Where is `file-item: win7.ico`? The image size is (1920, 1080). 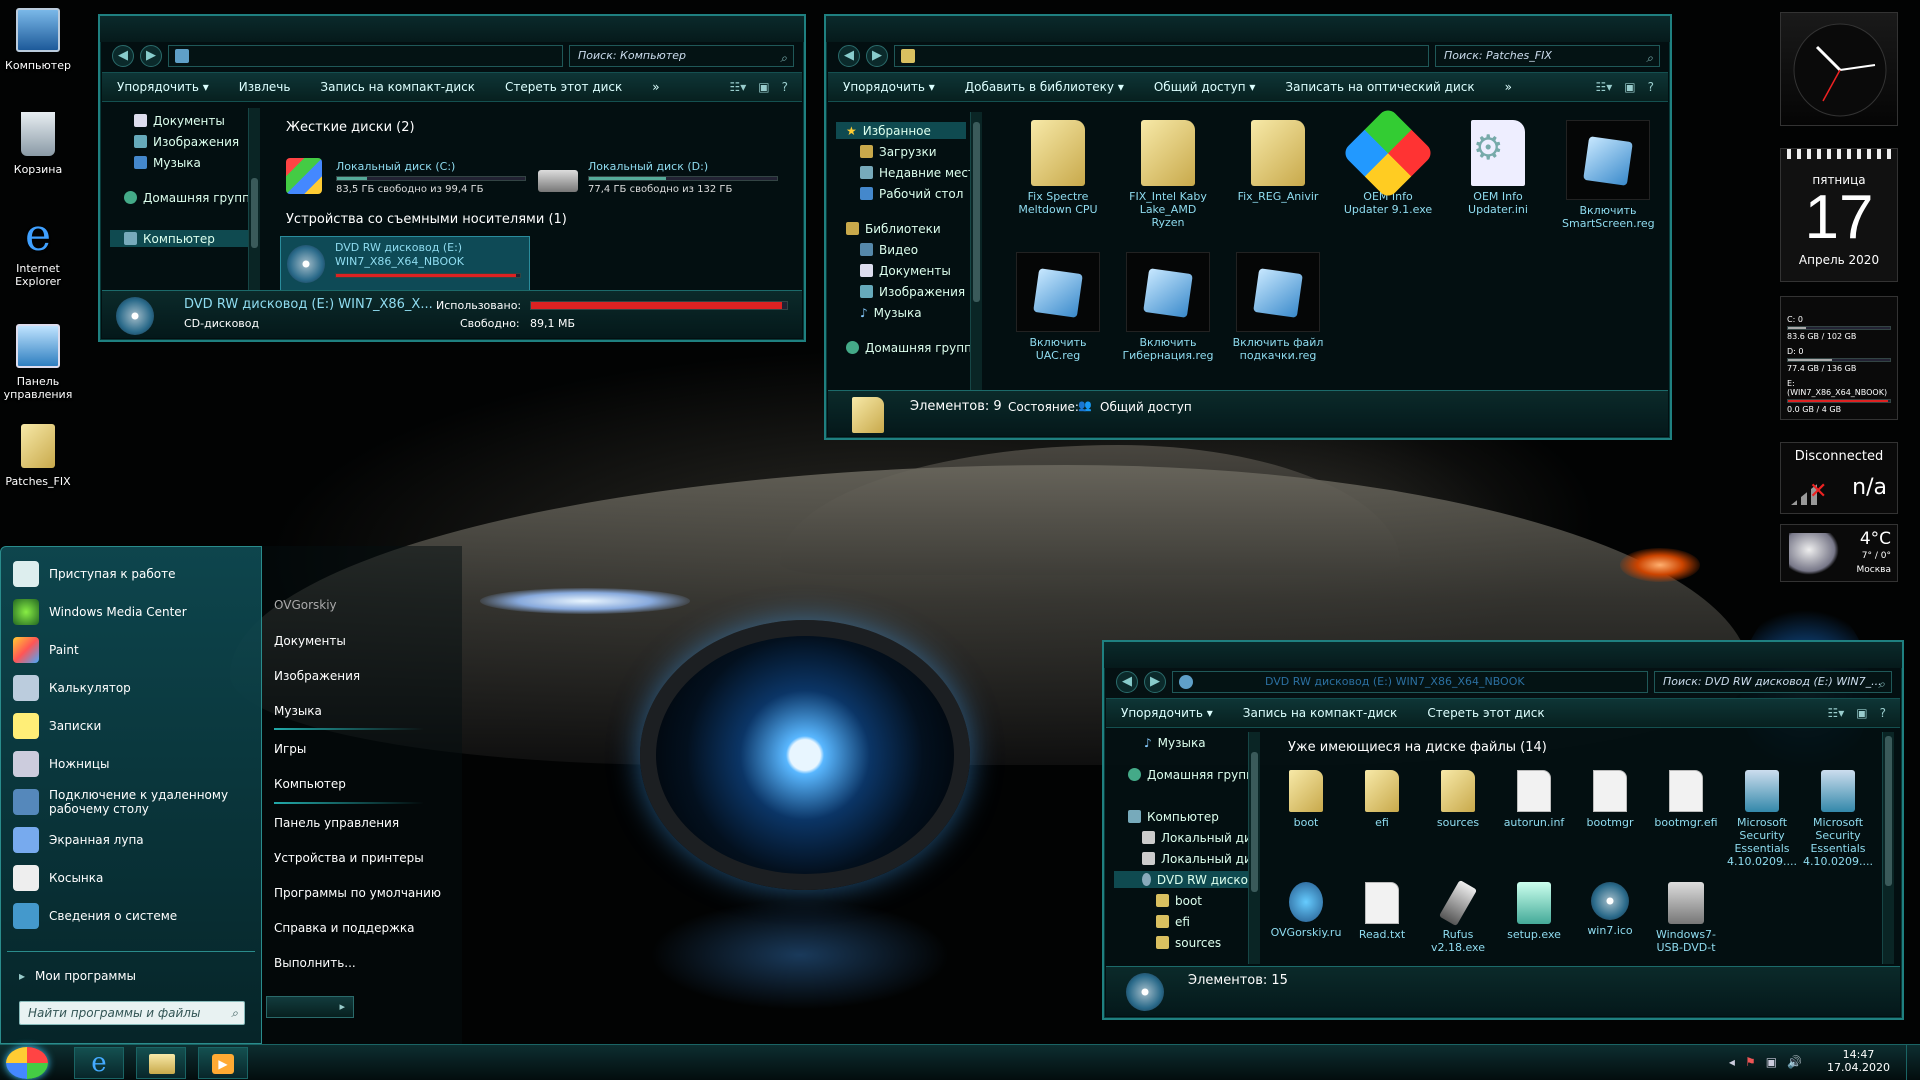 file-item: win7.ico is located at coordinates (1610, 909).